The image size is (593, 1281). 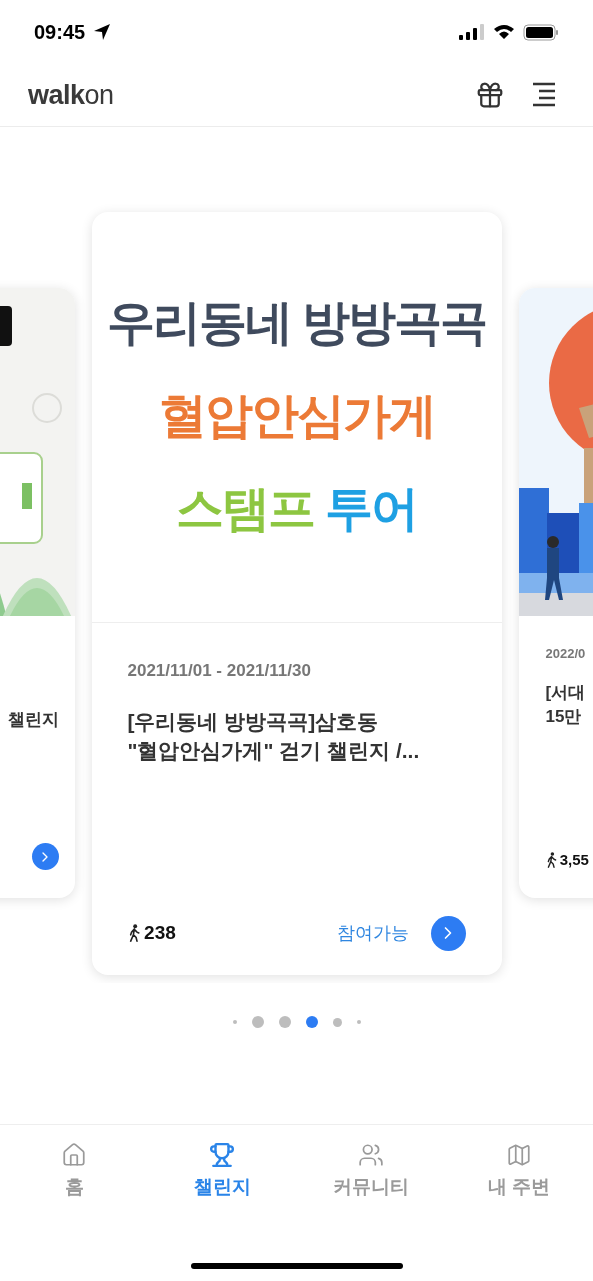 I want to click on map-icon, so click(x=518, y=1155).